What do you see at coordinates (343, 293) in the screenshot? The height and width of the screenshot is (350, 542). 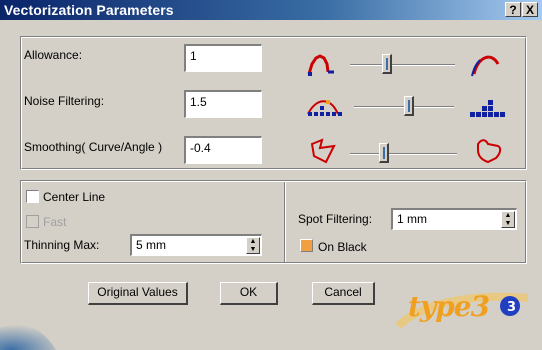 I see `cancel-button: Cancel` at bounding box center [343, 293].